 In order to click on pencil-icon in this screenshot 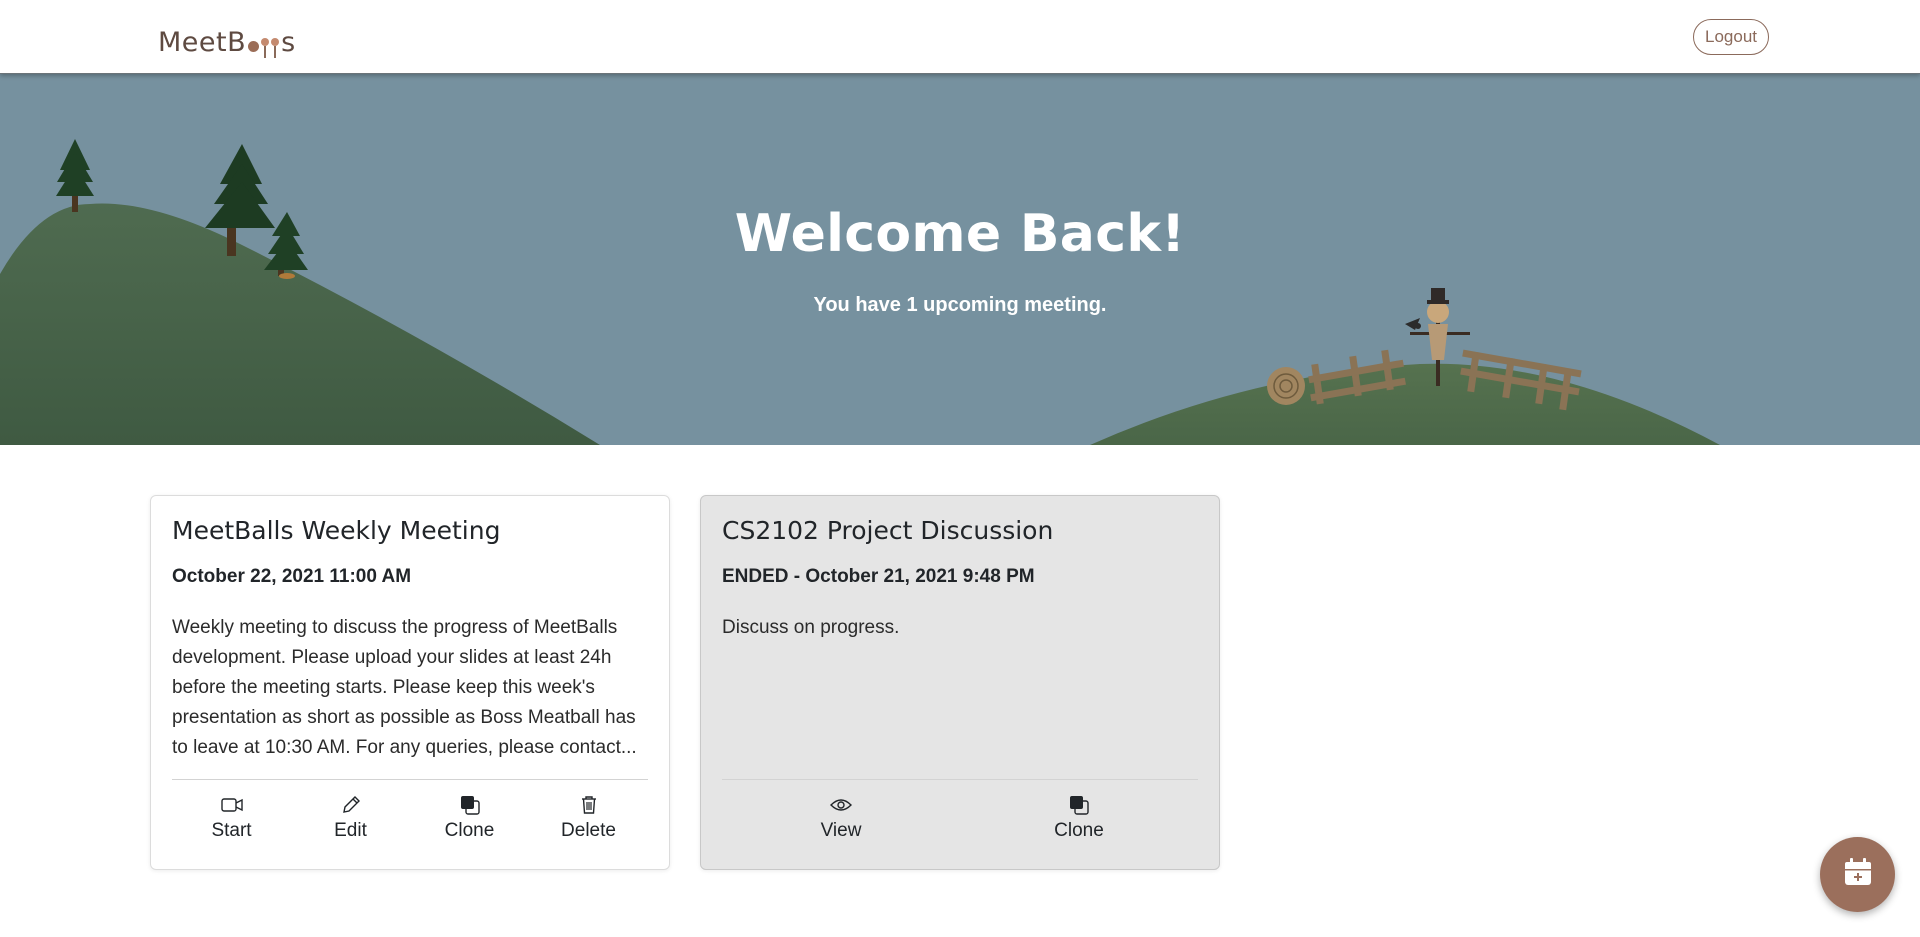, I will do `click(351, 805)`.